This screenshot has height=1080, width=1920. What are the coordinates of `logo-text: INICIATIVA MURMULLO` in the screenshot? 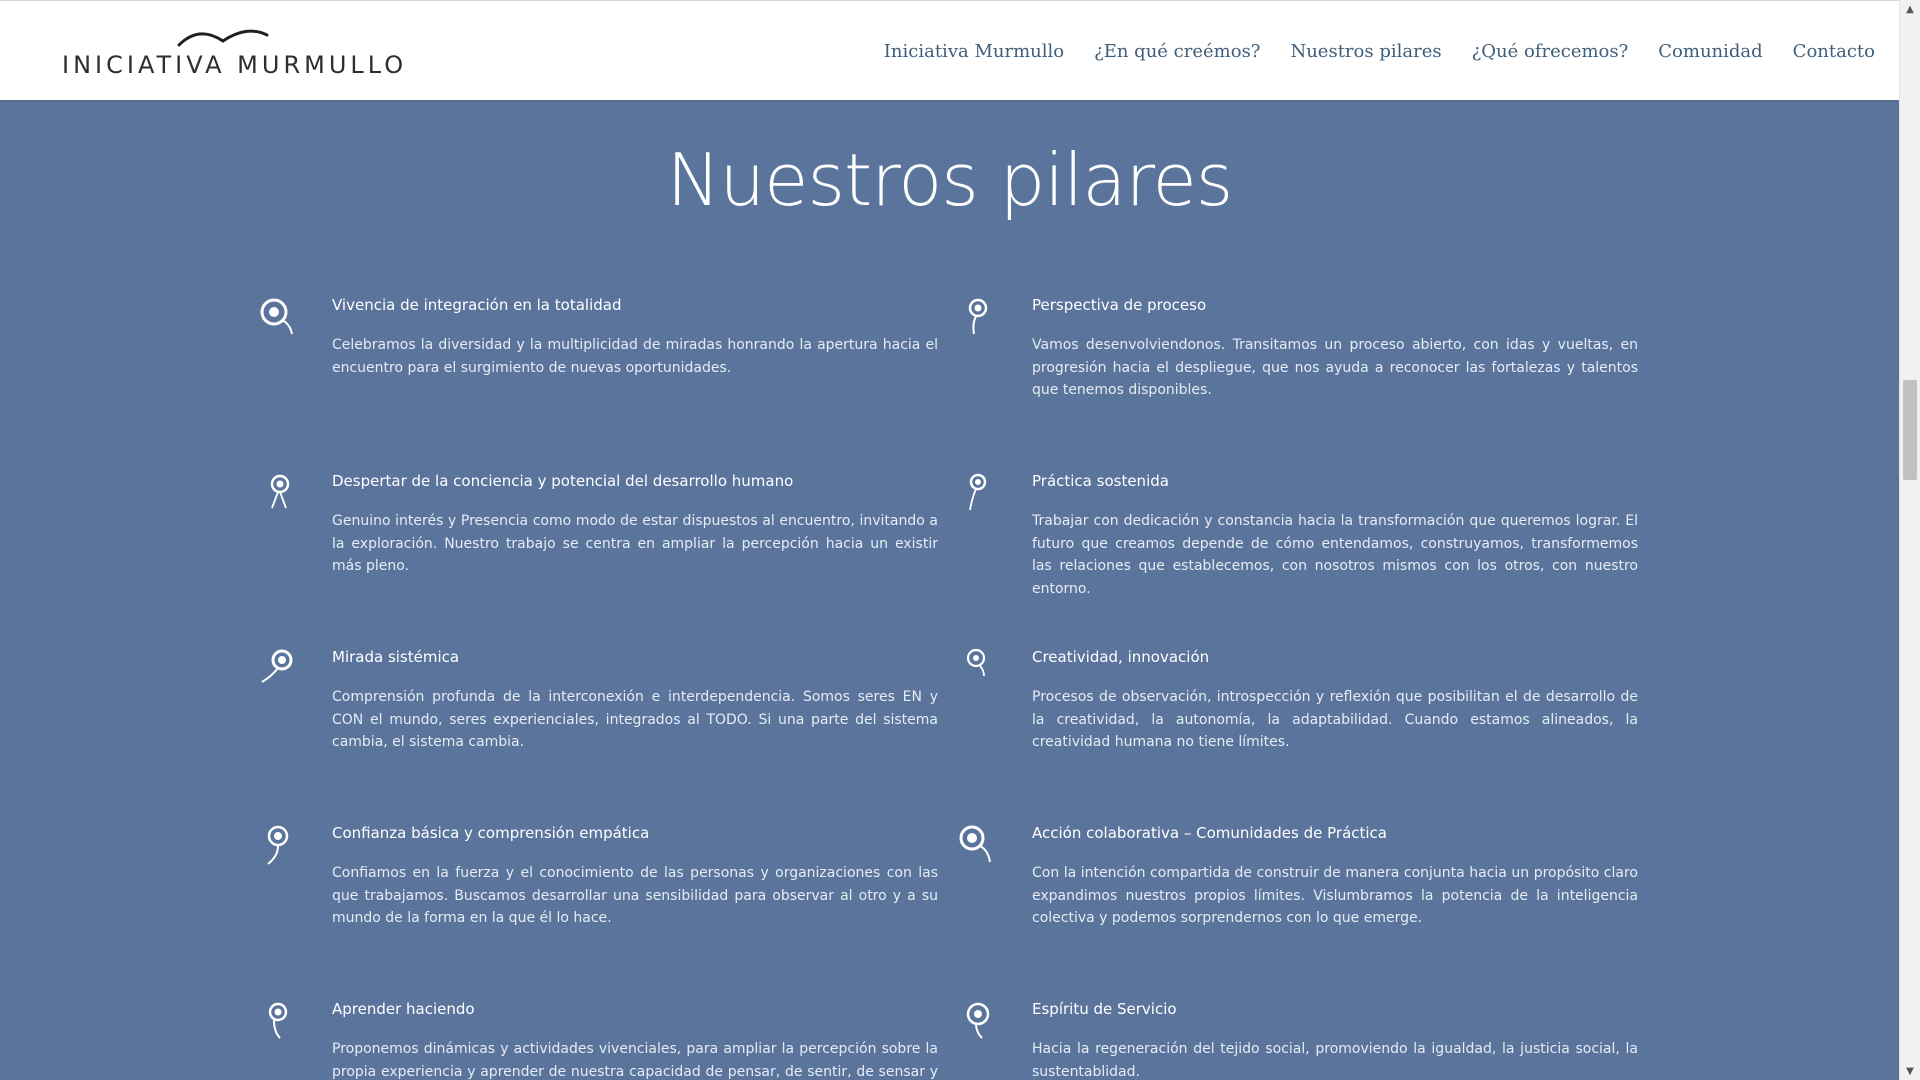 It's located at (235, 65).